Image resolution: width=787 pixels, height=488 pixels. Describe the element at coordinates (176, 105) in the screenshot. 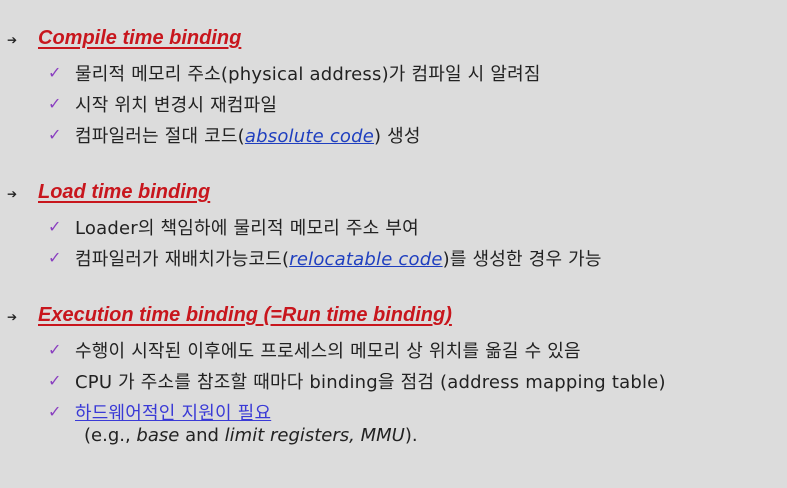

I see `item-text: 시작 위치 변경시 재컴파일` at that location.